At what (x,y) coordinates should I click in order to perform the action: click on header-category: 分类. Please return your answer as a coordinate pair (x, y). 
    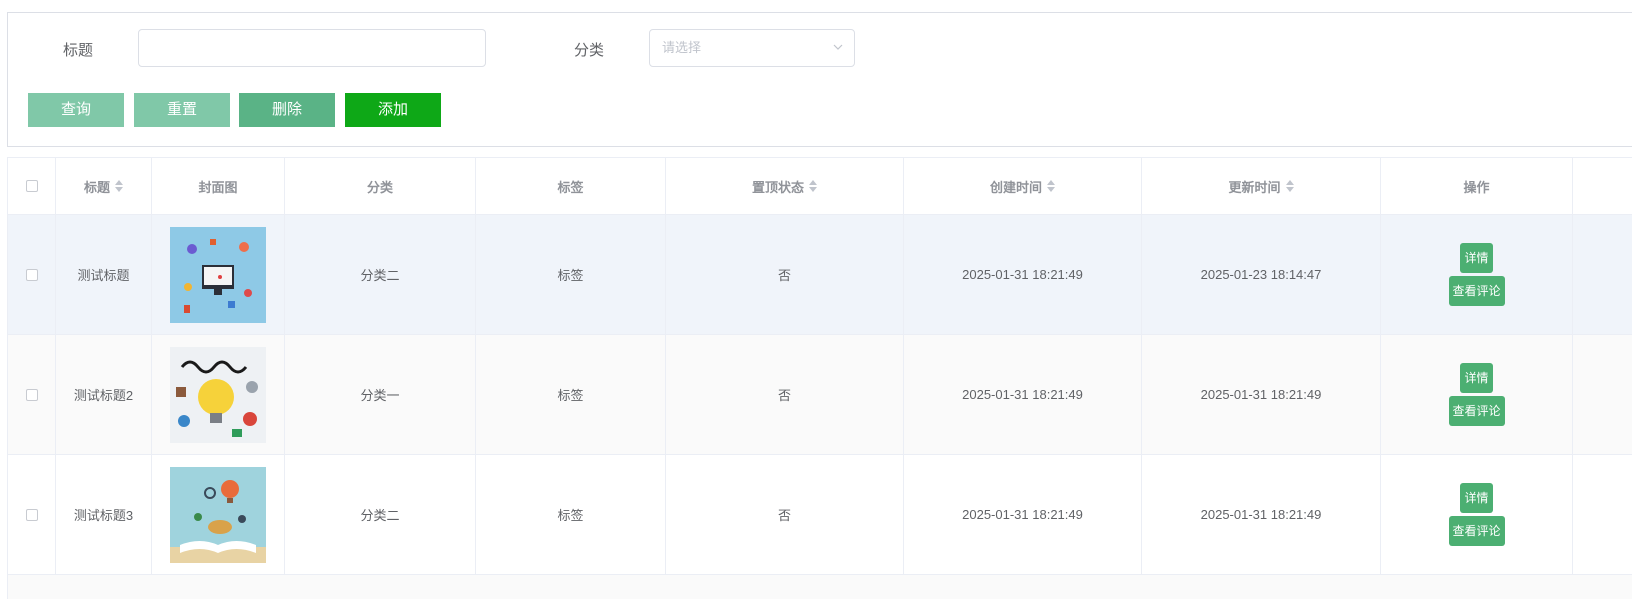
    Looking at the image, I should click on (380, 186).